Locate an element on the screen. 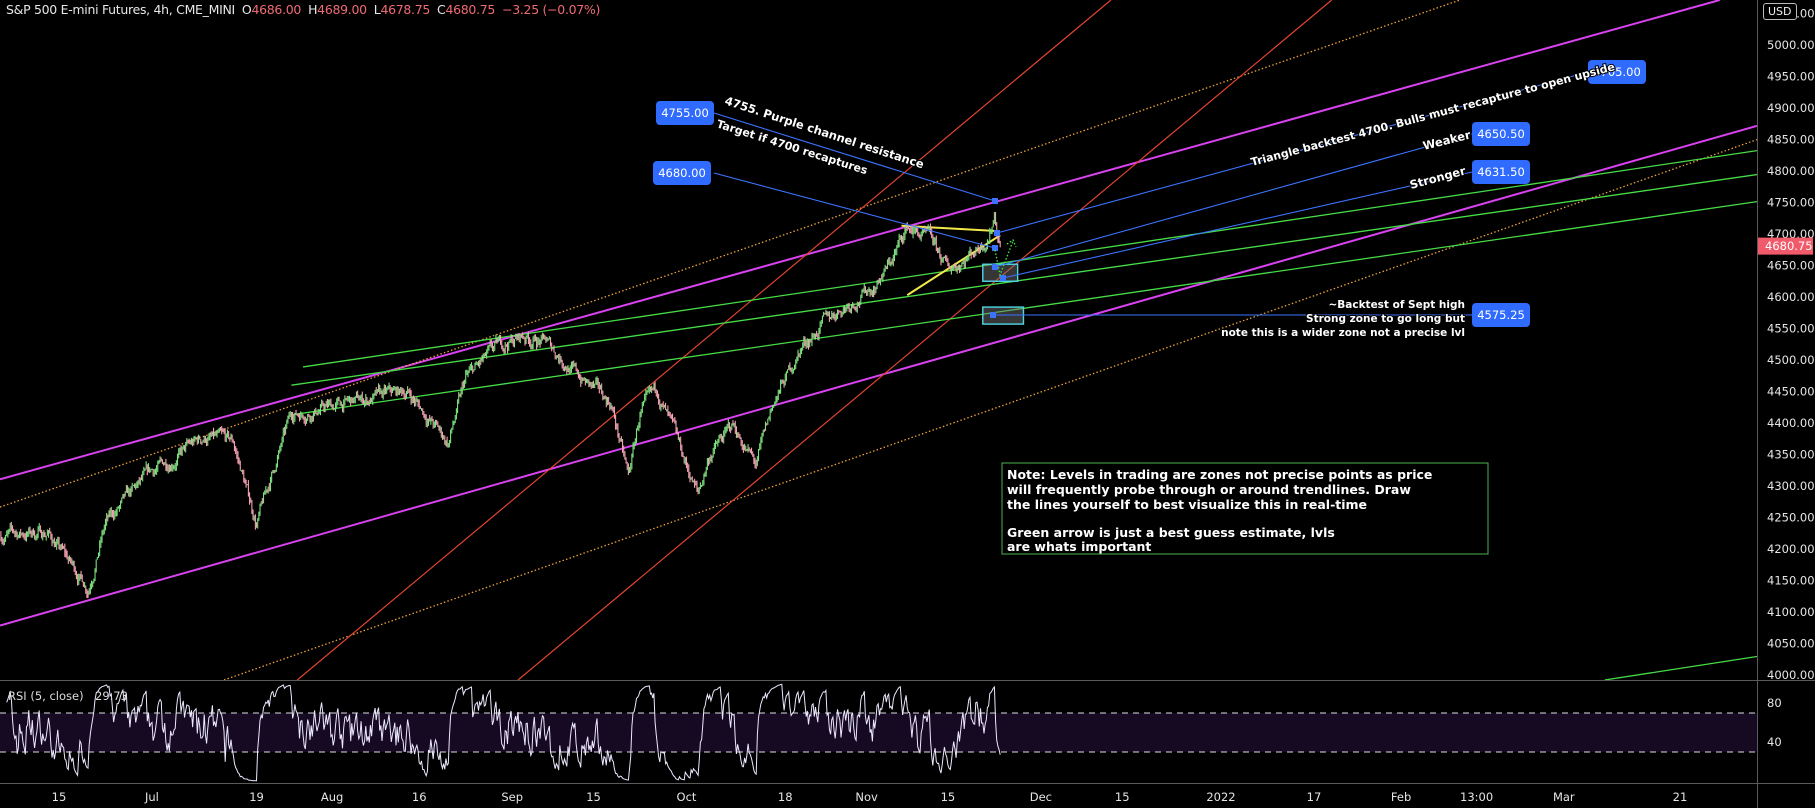 This screenshot has height=808, width=1815. price-axis-label: 4450.00 is located at coordinates (1791, 392).